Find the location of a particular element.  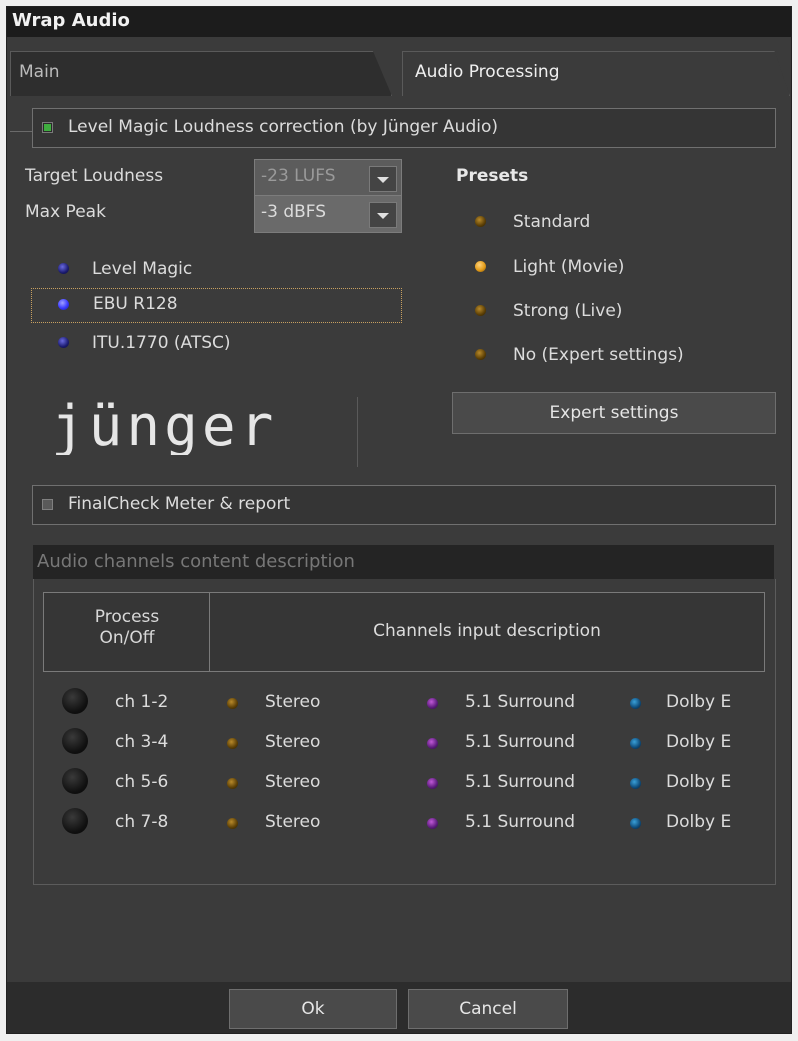

expert-settings-button: Expert settings is located at coordinates (614, 413).